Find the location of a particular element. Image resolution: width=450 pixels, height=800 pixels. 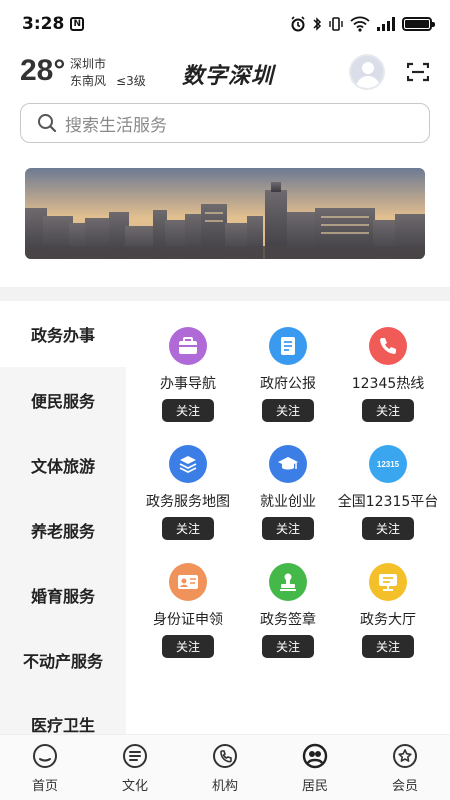

badge-12315-icon: 12315 is located at coordinates (388, 464).